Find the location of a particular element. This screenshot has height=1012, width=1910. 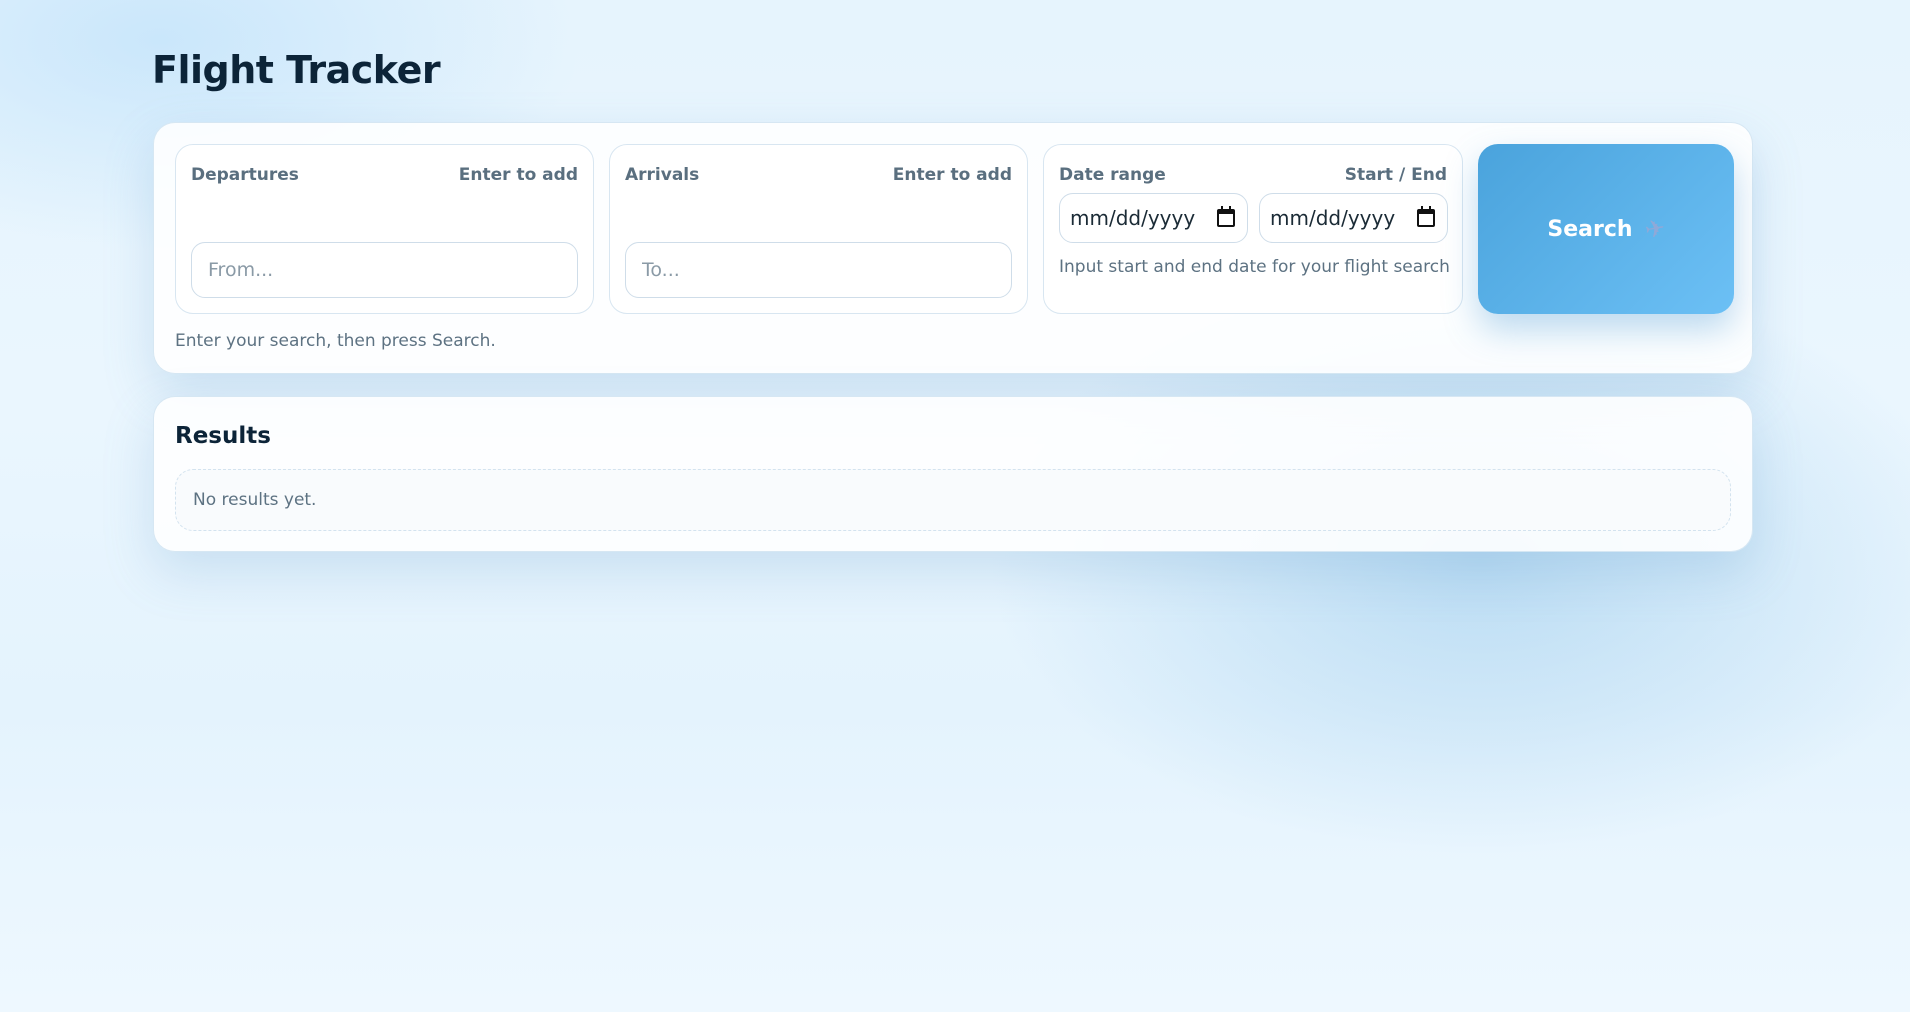

start-date-input: mm/dd/yyyy is located at coordinates (1153, 218).